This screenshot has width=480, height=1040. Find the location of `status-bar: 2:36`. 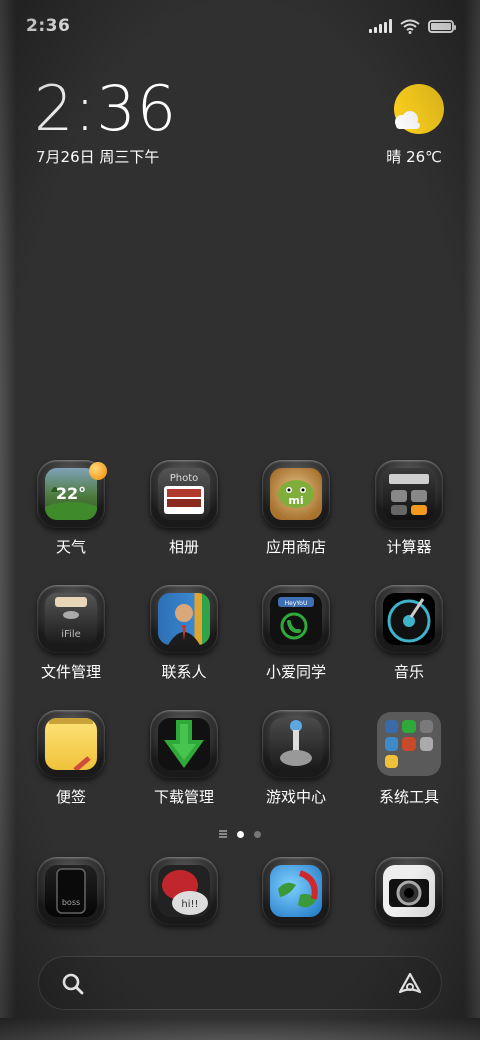

status-bar: 2:36 is located at coordinates (241, 26).